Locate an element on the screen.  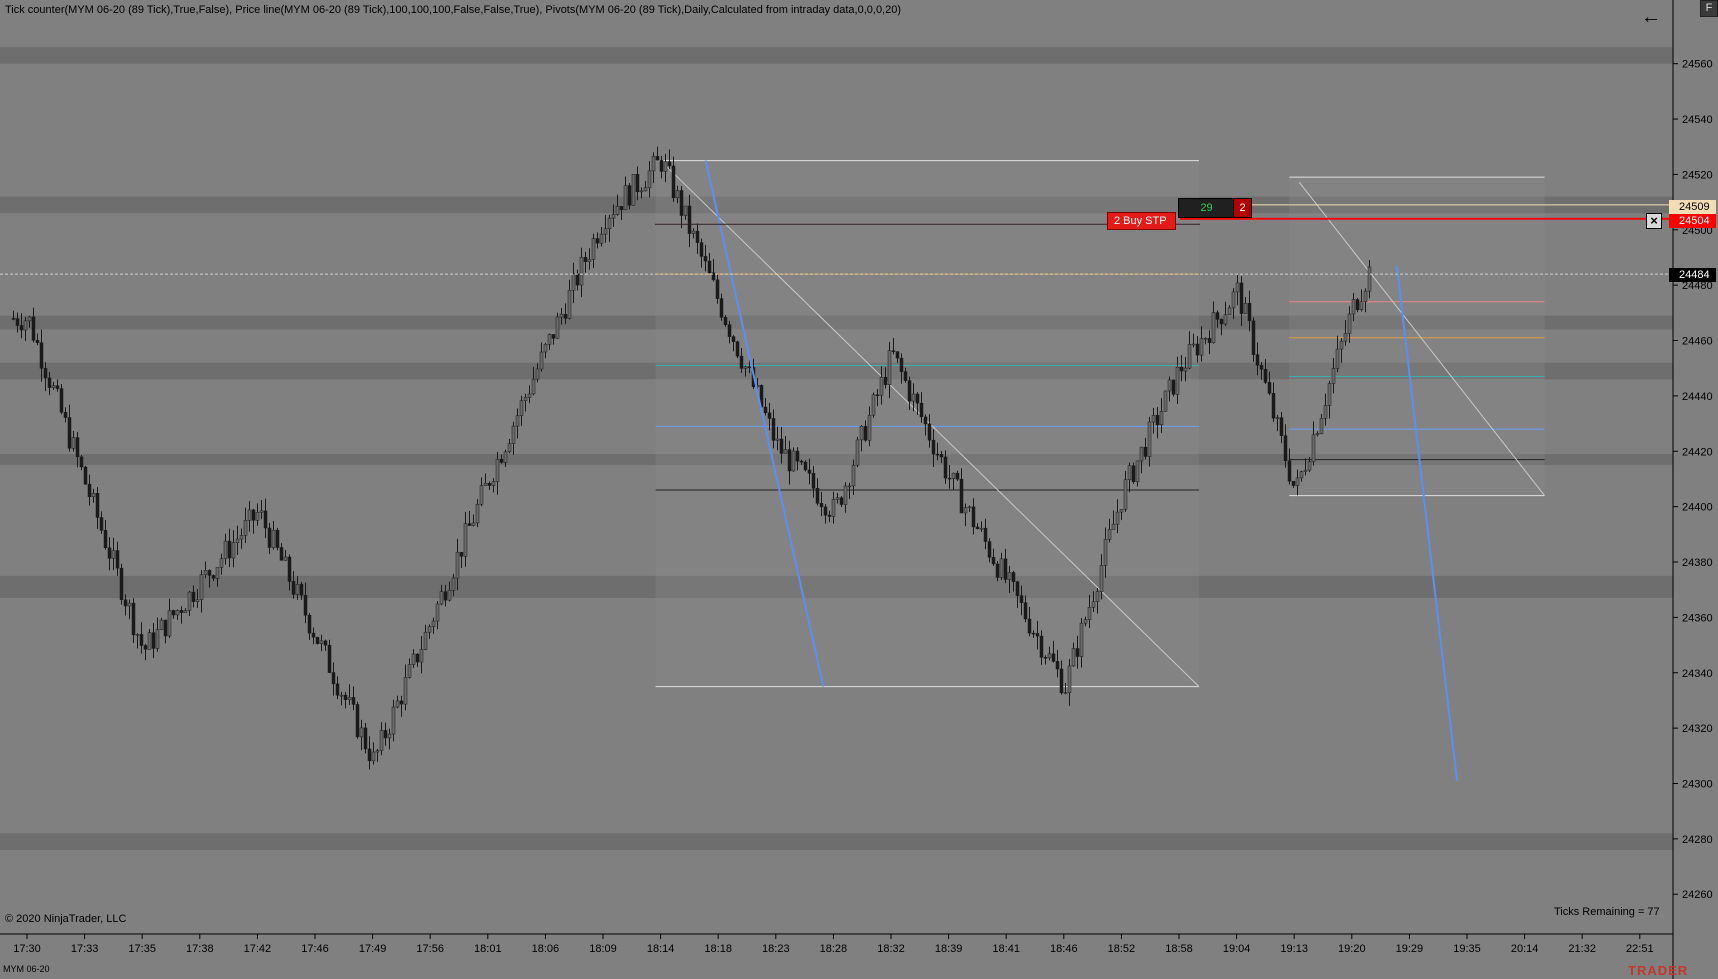
x-tick-label: 17:49 is located at coordinates (373, 949).